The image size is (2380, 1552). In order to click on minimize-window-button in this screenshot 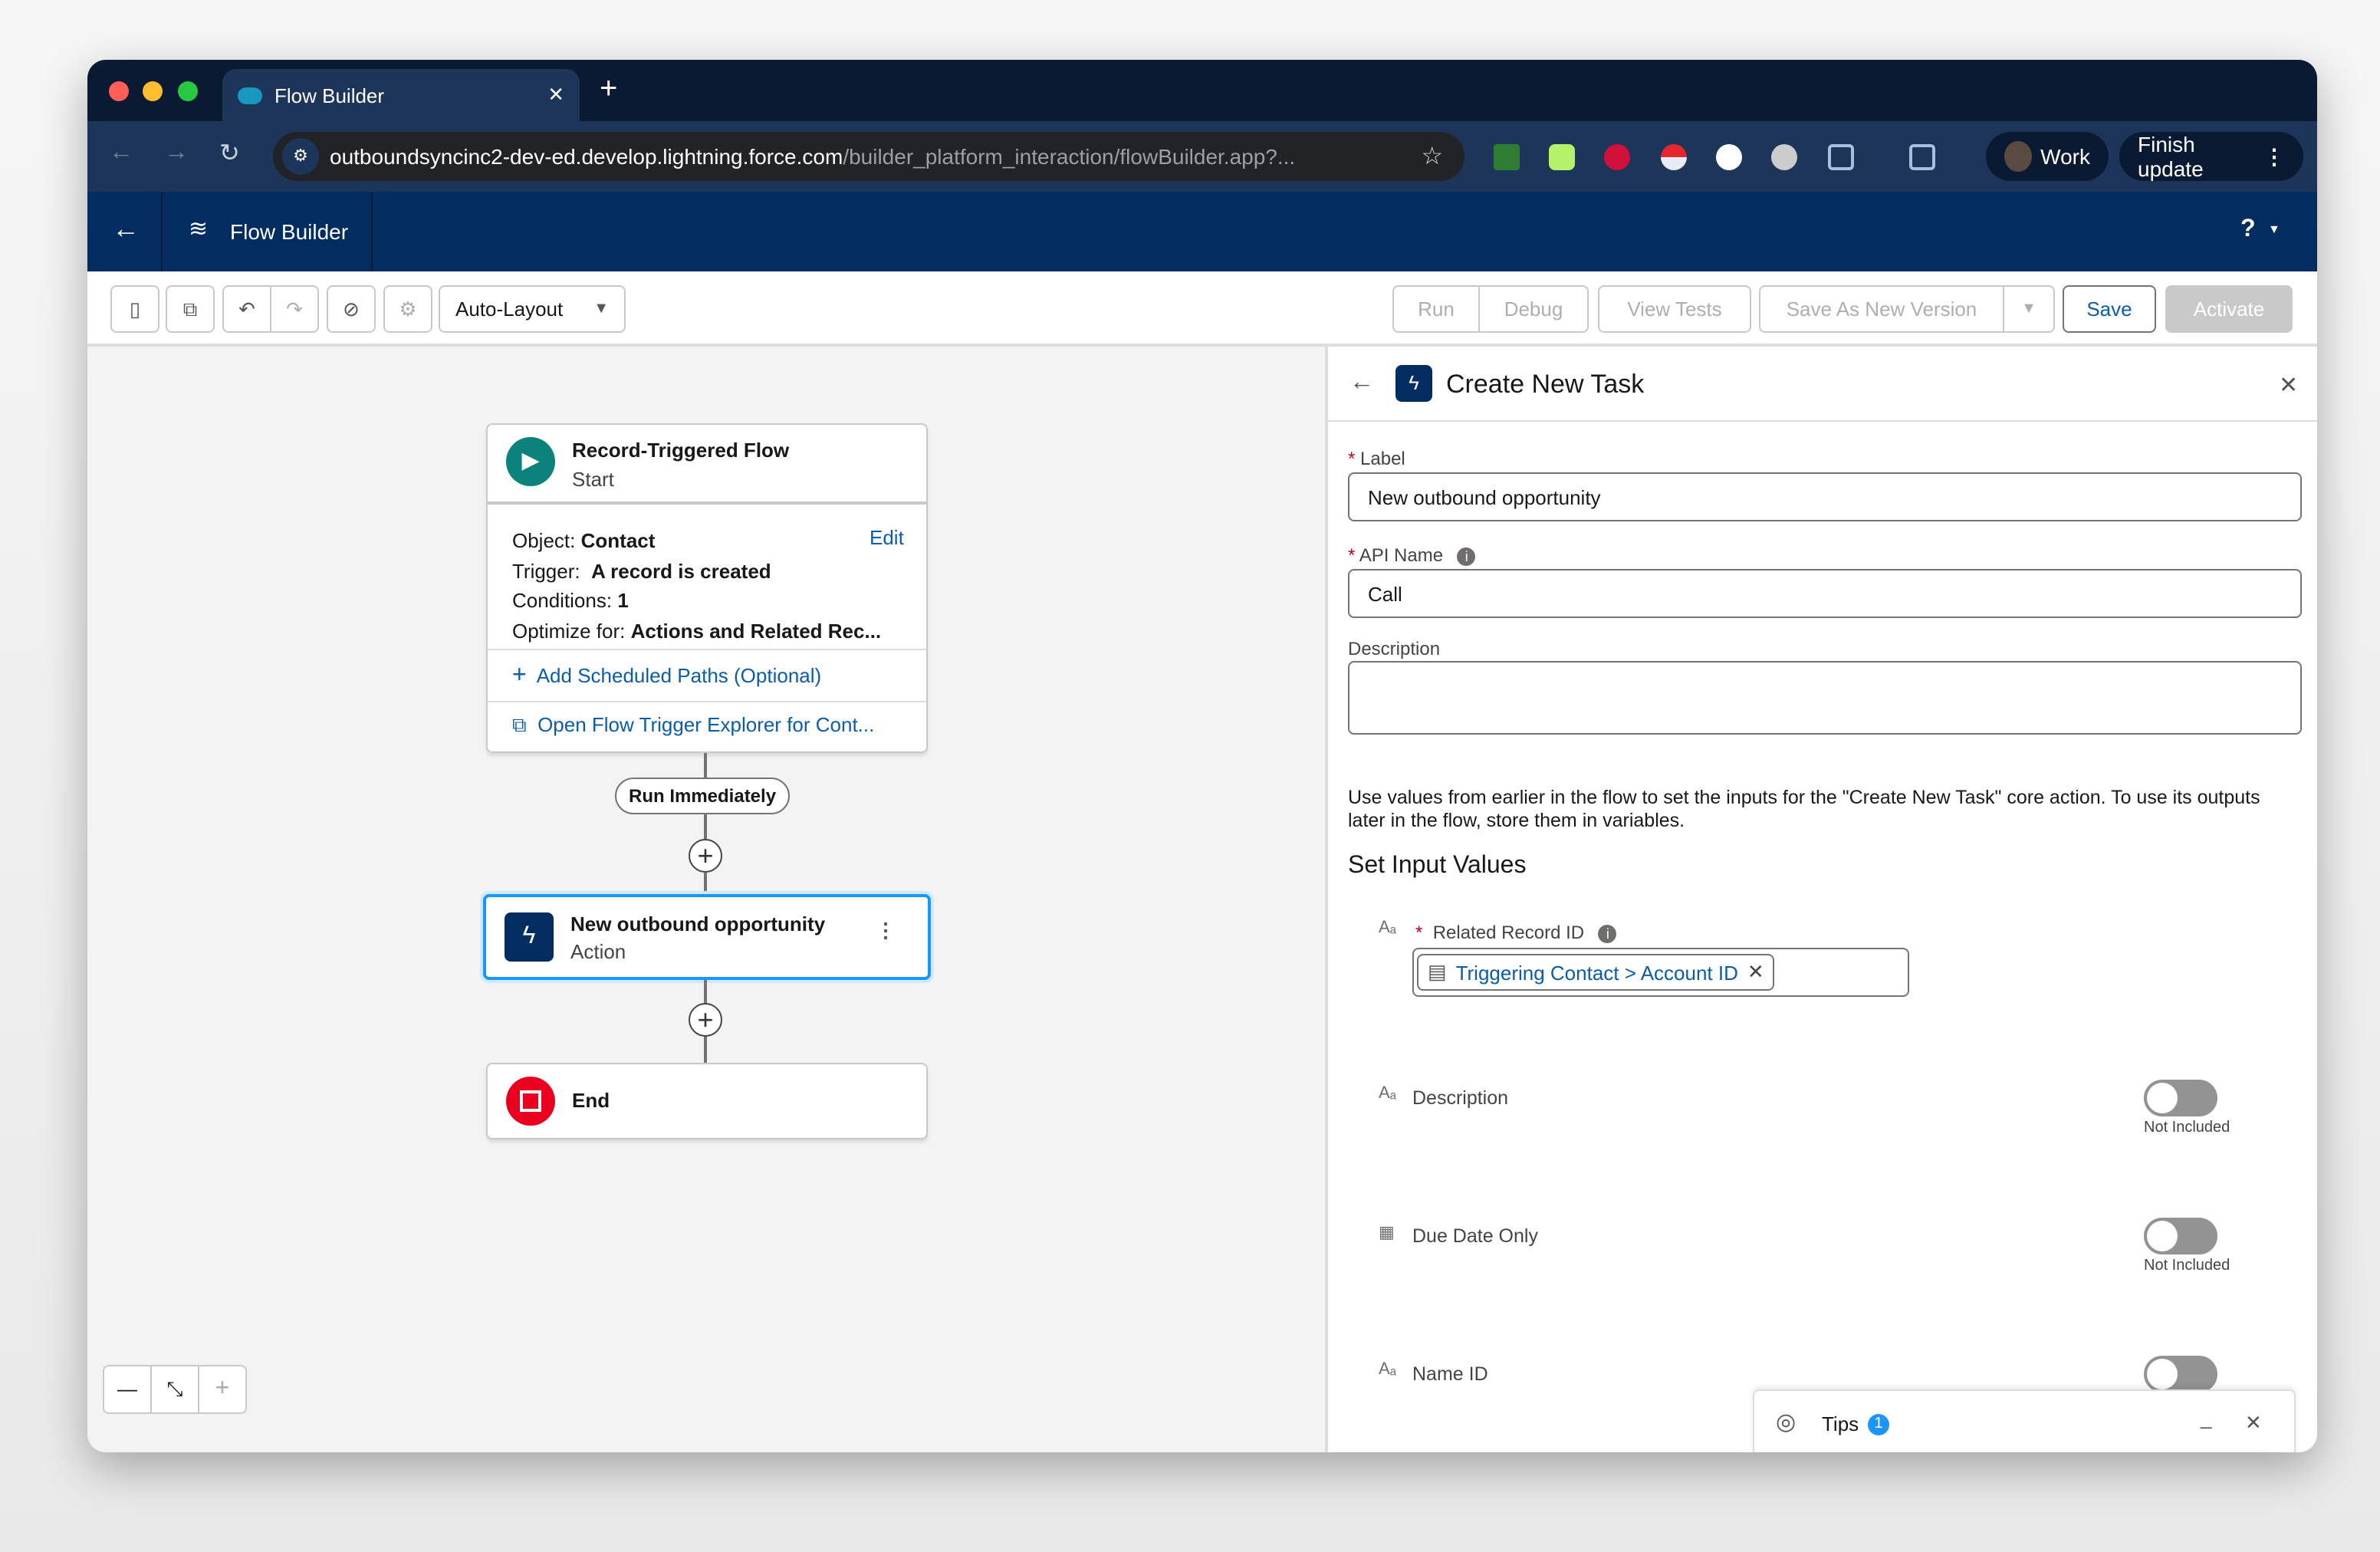, I will do `click(153, 91)`.